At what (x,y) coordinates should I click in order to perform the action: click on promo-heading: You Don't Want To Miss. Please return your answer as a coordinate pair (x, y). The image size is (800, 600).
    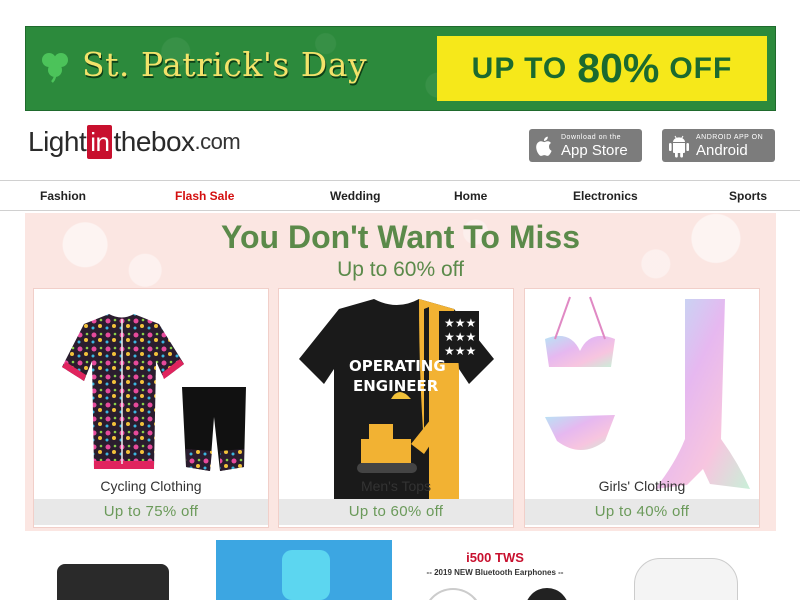
    Looking at the image, I should click on (400, 237).